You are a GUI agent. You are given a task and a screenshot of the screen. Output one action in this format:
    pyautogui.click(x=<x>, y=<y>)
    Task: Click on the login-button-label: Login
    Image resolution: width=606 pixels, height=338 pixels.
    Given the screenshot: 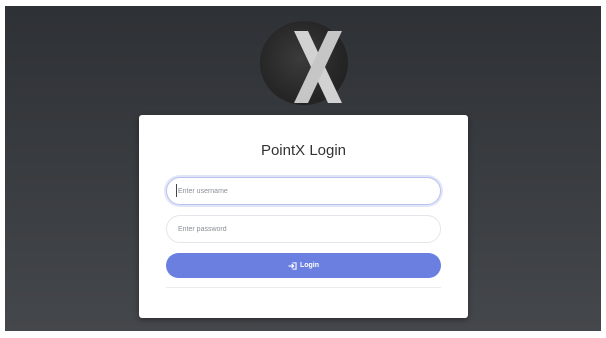 What is the action you would take?
    pyautogui.click(x=309, y=265)
    